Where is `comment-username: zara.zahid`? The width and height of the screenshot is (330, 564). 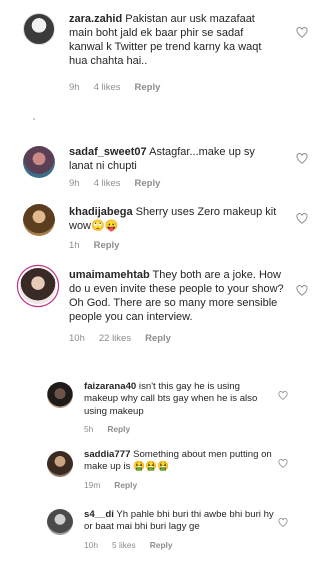 comment-username: zara.zahid is located at coordinates (95, 19).